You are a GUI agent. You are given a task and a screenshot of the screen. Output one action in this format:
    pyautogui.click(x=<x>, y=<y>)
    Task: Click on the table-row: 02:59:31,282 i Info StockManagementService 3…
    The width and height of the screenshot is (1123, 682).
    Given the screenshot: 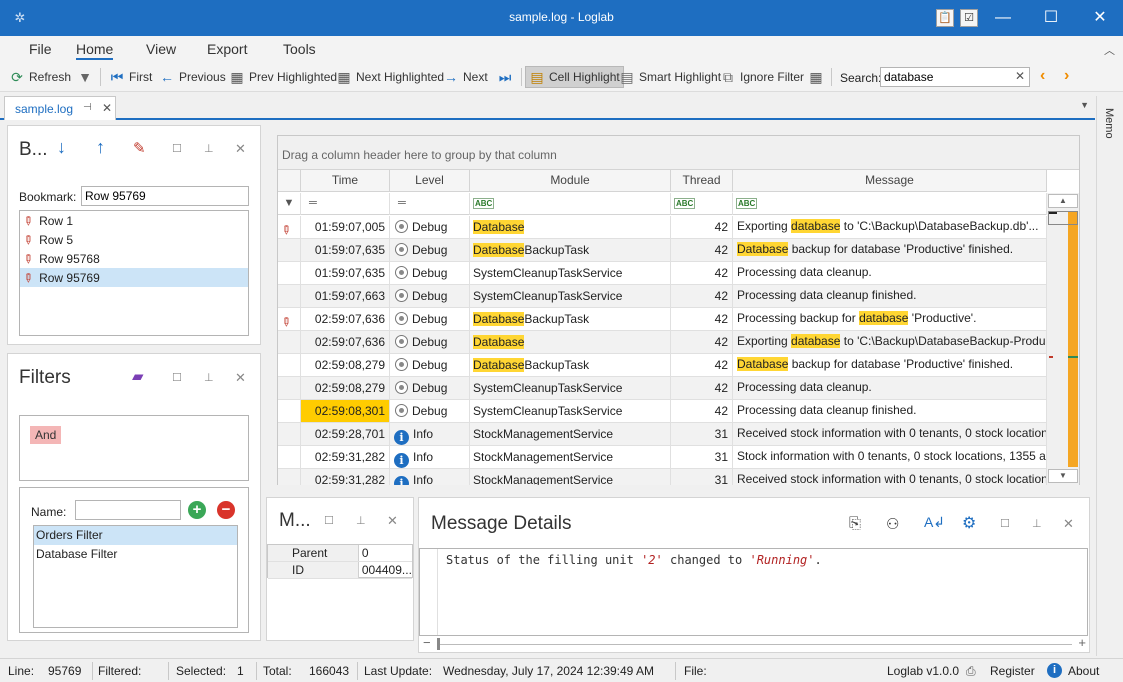 What is the action you would take?
    pyautogui.click(x=662, y=477)
    